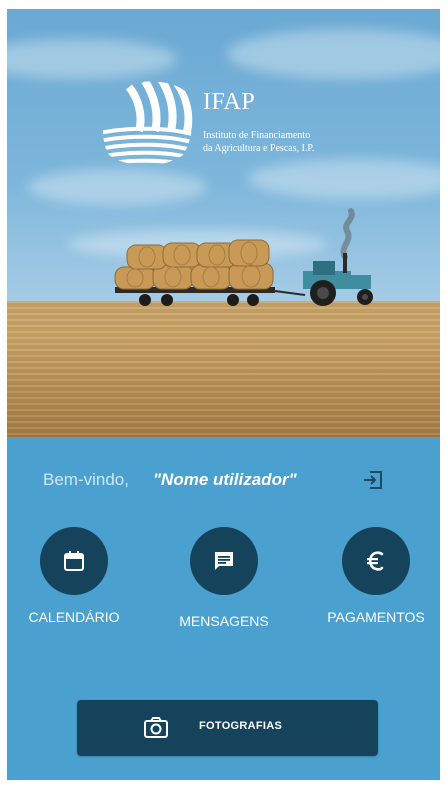 This screenshot has width=447, height=786. I want to click on message-icon, so click(224, 561).